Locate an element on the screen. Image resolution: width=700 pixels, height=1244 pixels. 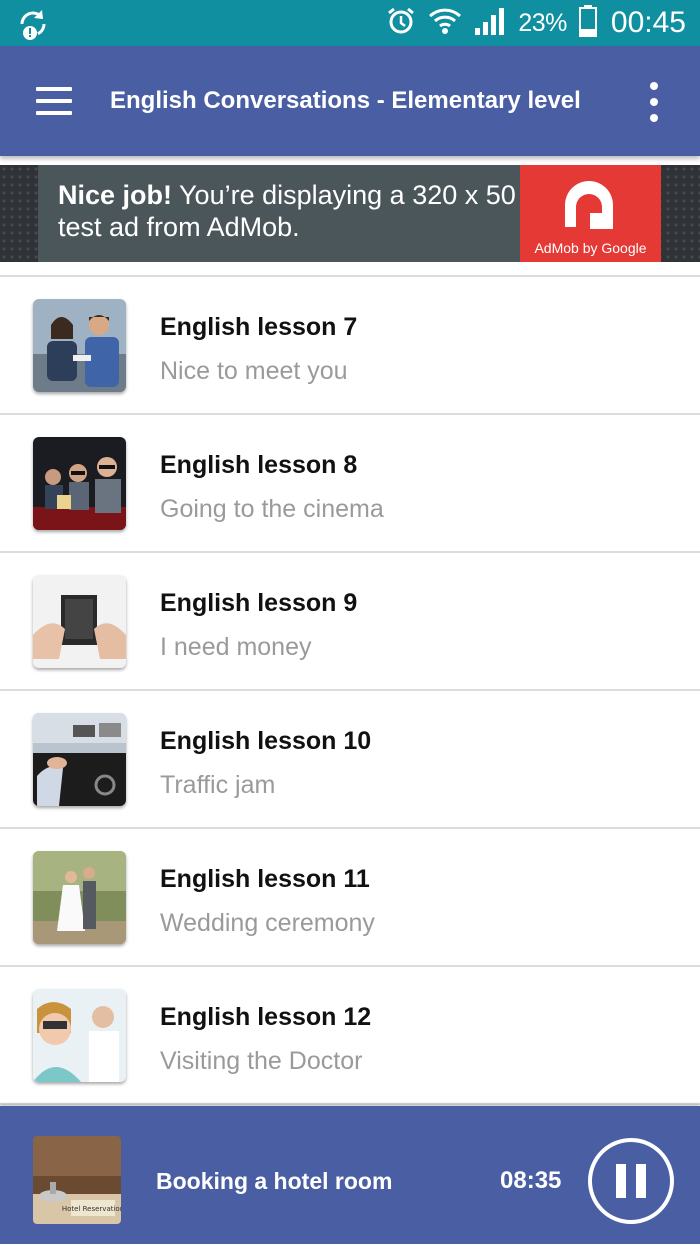
sync-alert-icon is located at coordinates (33, 24).